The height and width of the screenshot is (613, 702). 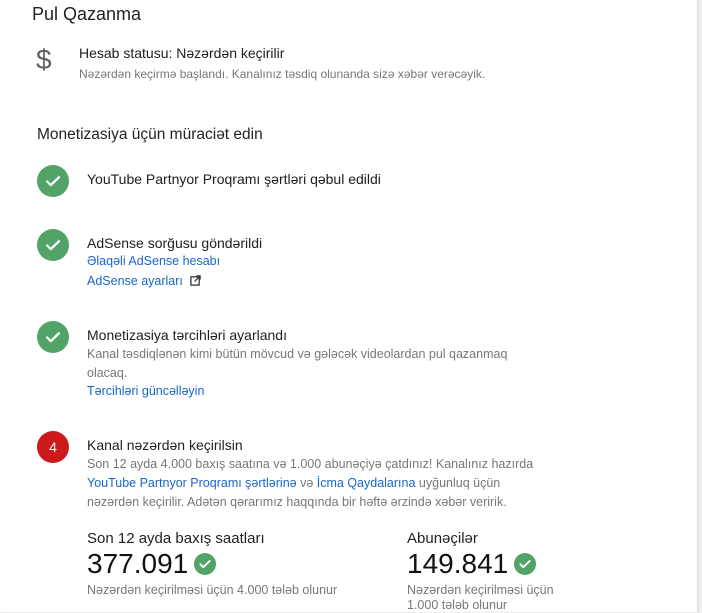 What do you see at coordinates (138, 563) in the screenshot?
I see `watch-hours-value: 377.091` at bounding box center [138, 563].